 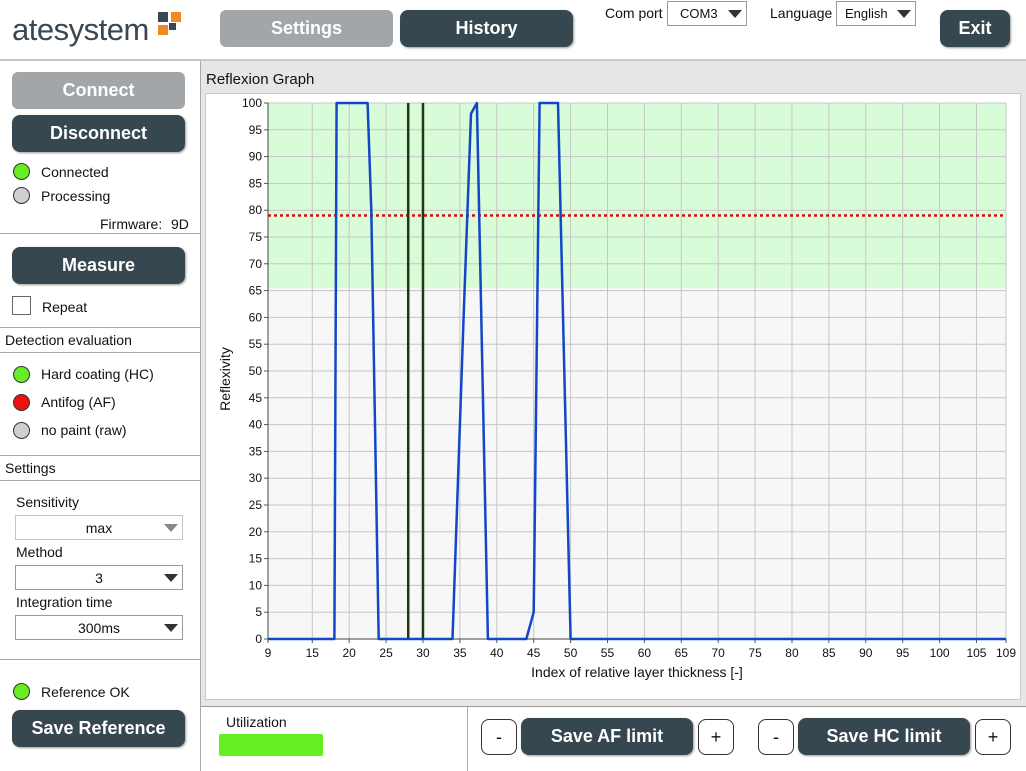 What do you see at coordinates (258, 612) in the screenshot?
I see `y-tick-label: 5` at bounding box center [258, 612].